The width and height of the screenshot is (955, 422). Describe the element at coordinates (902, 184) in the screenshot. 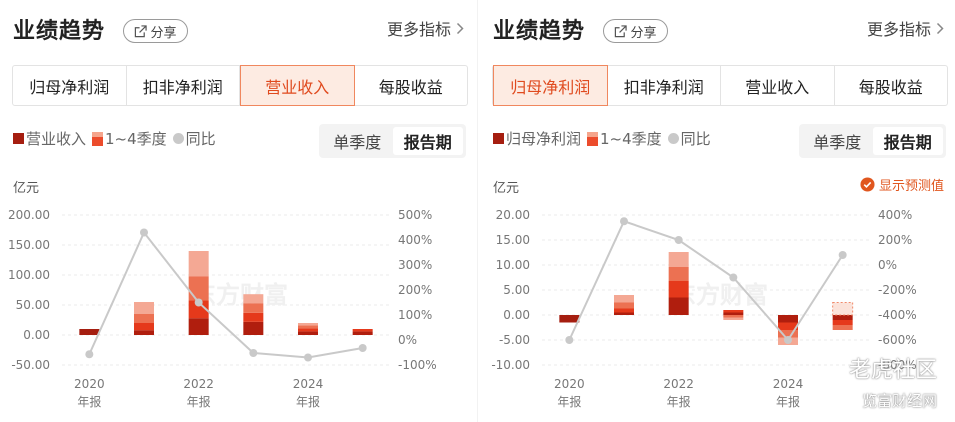

I see `show-forecast-toggle: 显示预测值` at that location.